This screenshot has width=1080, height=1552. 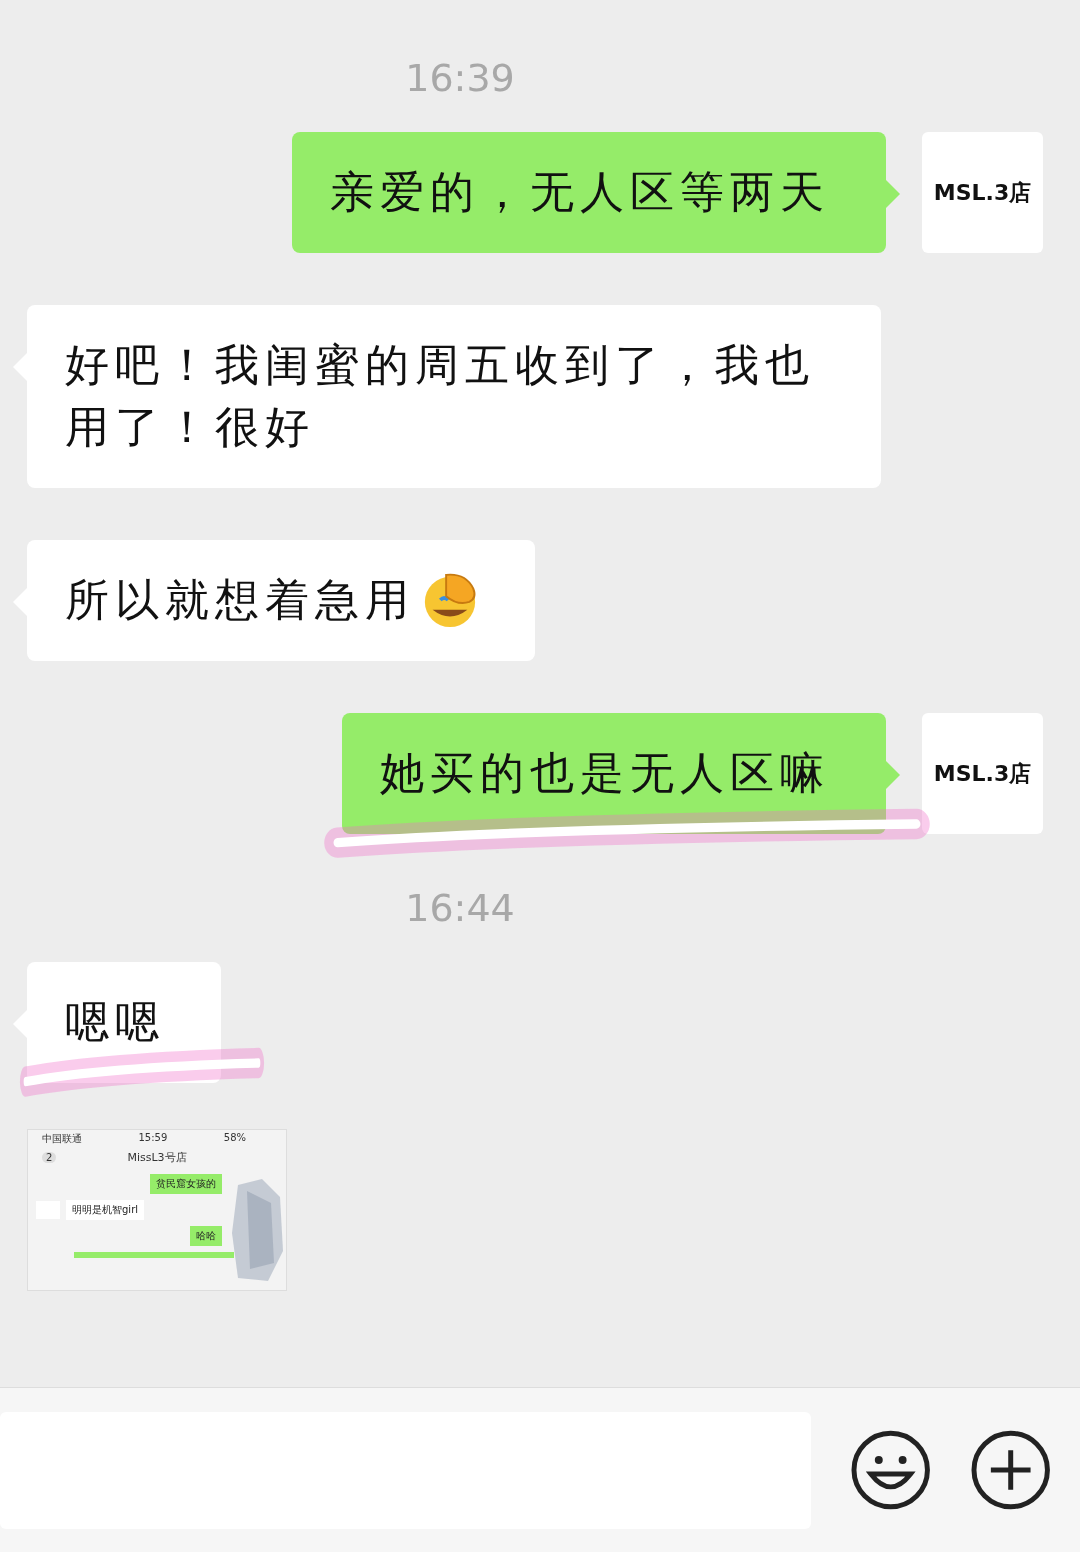 I want to click on message-bubble: 哈哈, so click(x=206, y=1236).